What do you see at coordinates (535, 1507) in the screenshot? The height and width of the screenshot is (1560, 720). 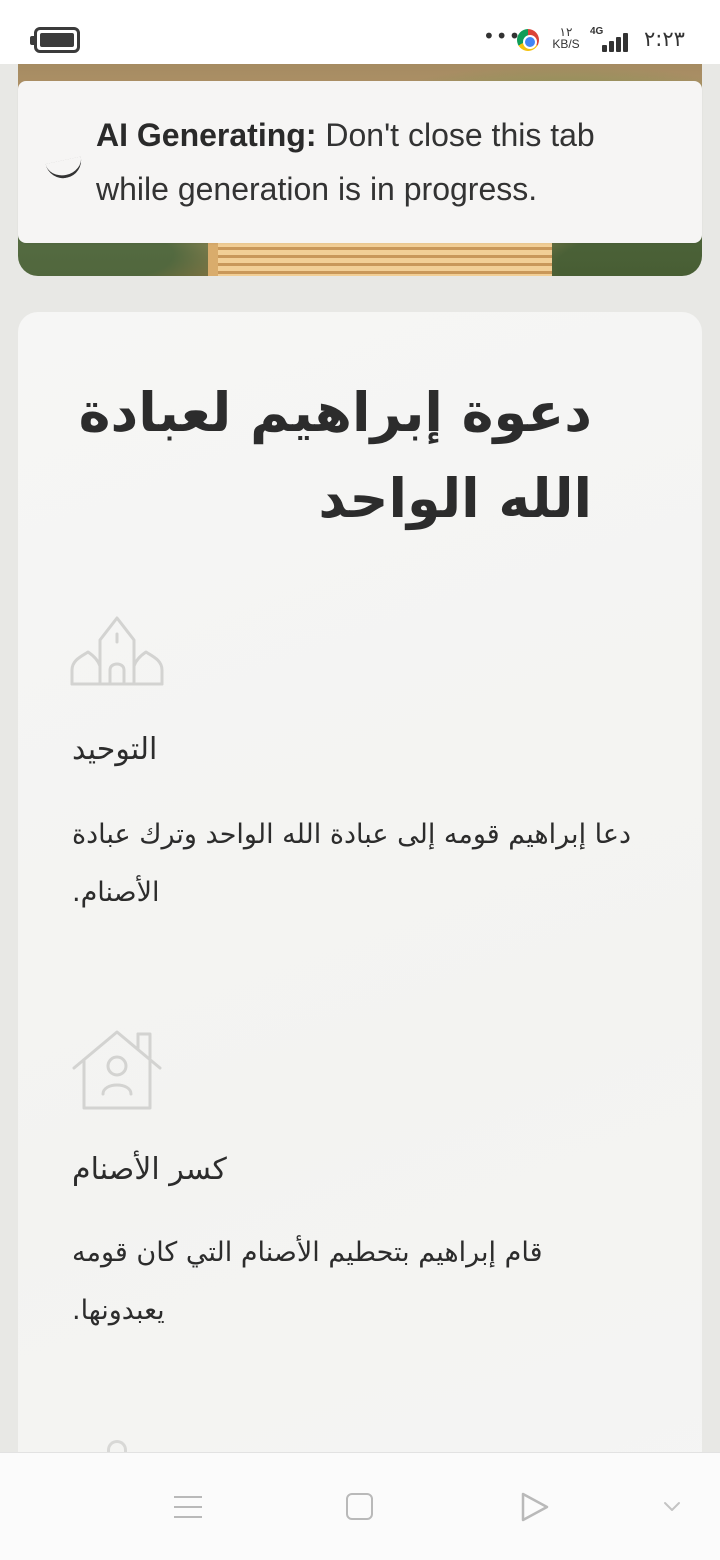 I see `back-triangle-icon` at bounding box center [535, 1507].